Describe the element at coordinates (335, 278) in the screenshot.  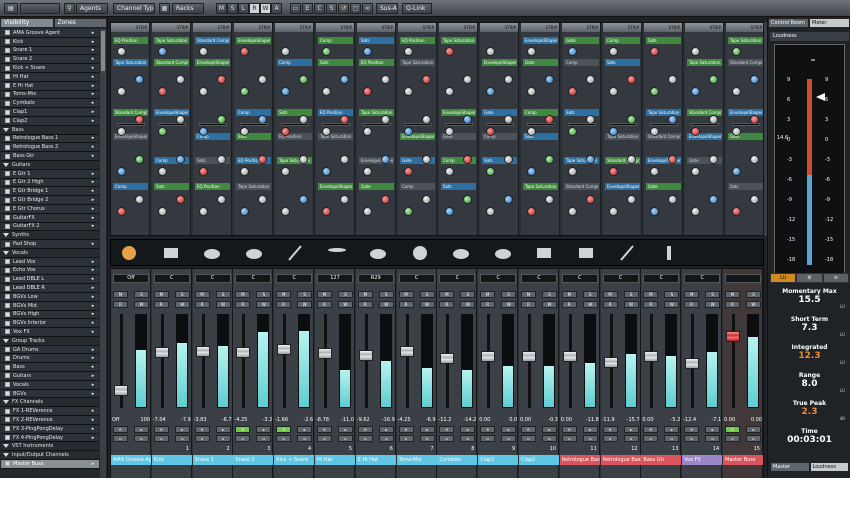
I see `pan-control: 127` at that location.